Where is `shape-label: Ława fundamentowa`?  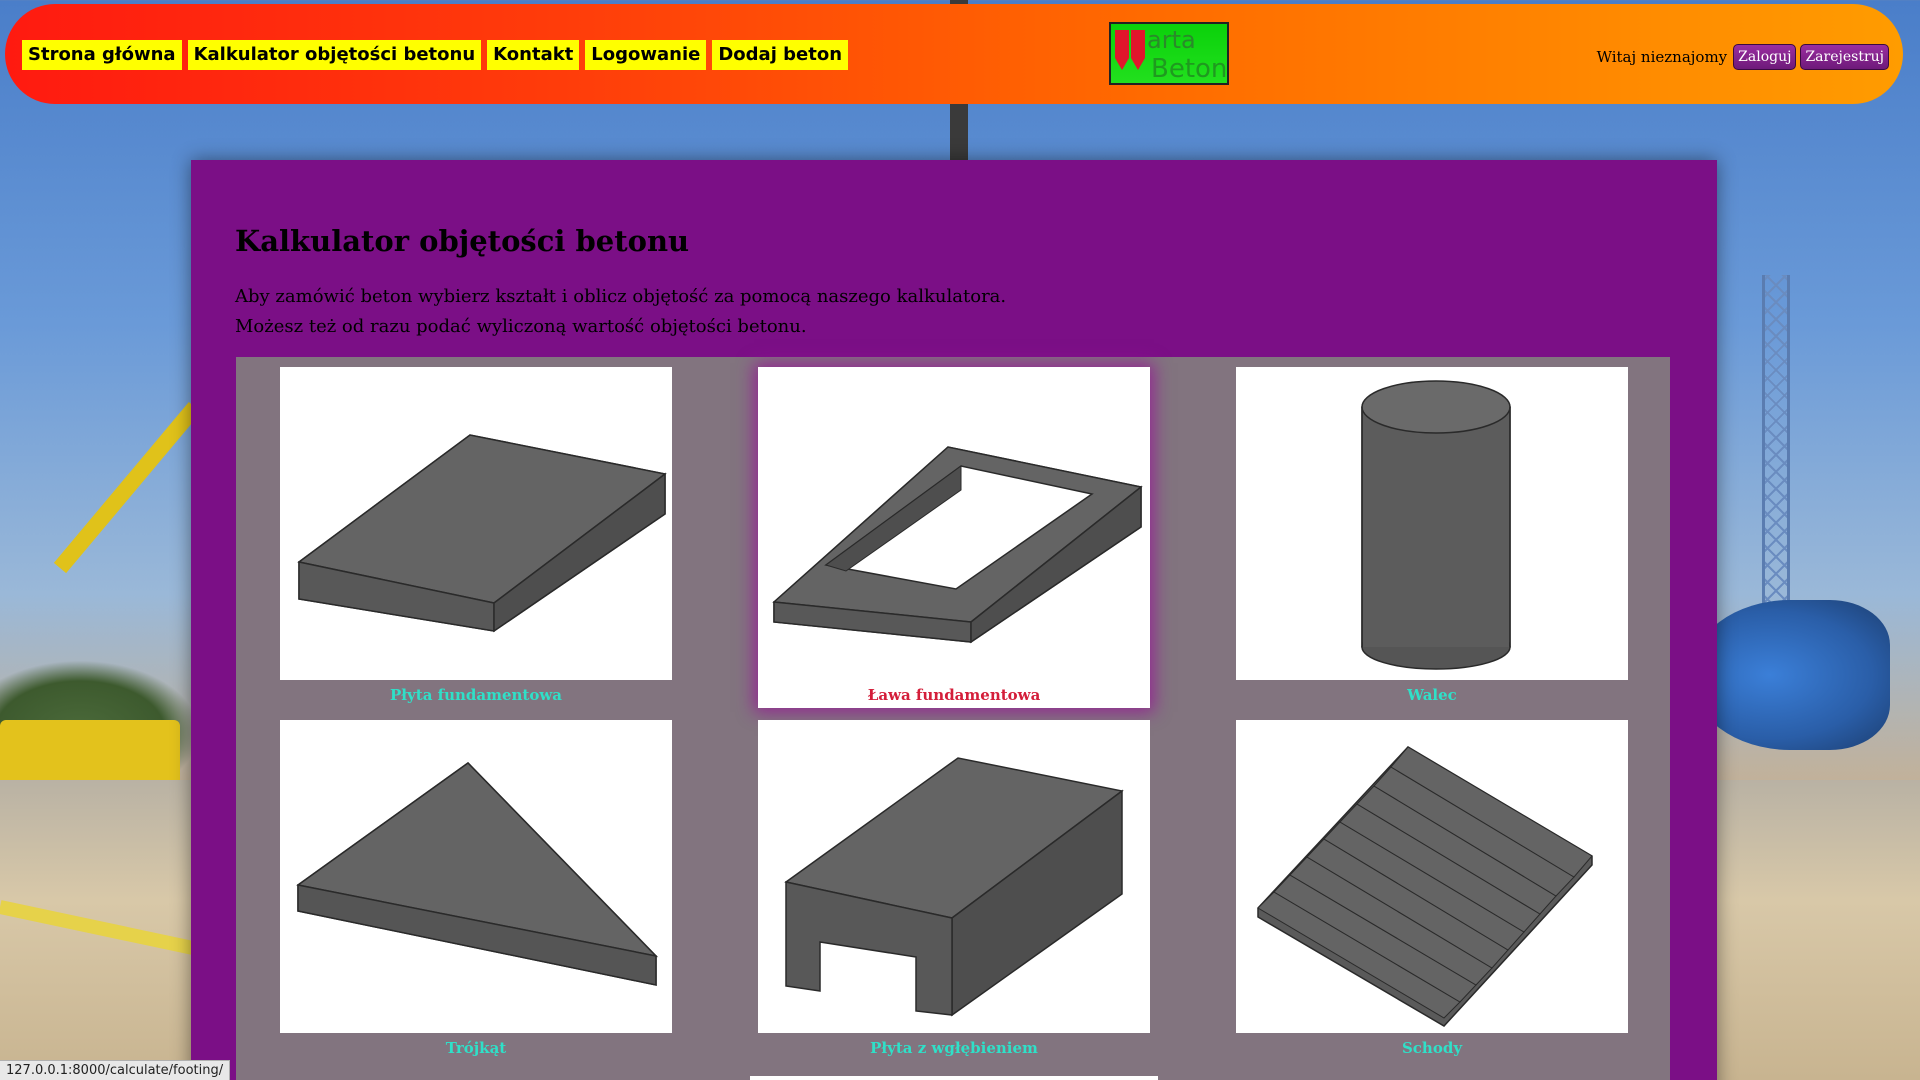
shape-label: Ława fundamentowa is located at coordinates (954, 695).